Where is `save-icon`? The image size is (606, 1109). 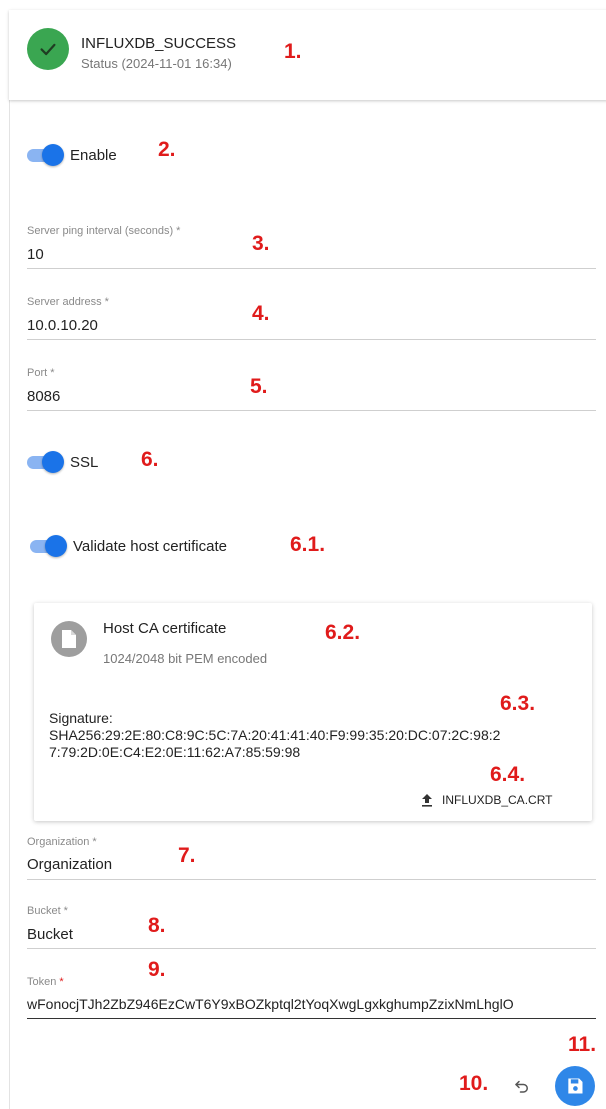 save-icon is located at coordinates (575, 1086).